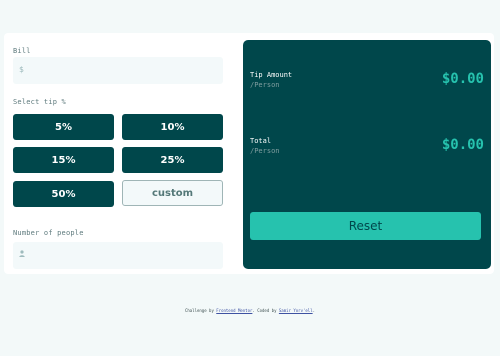  Describe the element at coordinates (200, 310) in the screenshot. I see `attribution-prefix: Challenge by` at that location.